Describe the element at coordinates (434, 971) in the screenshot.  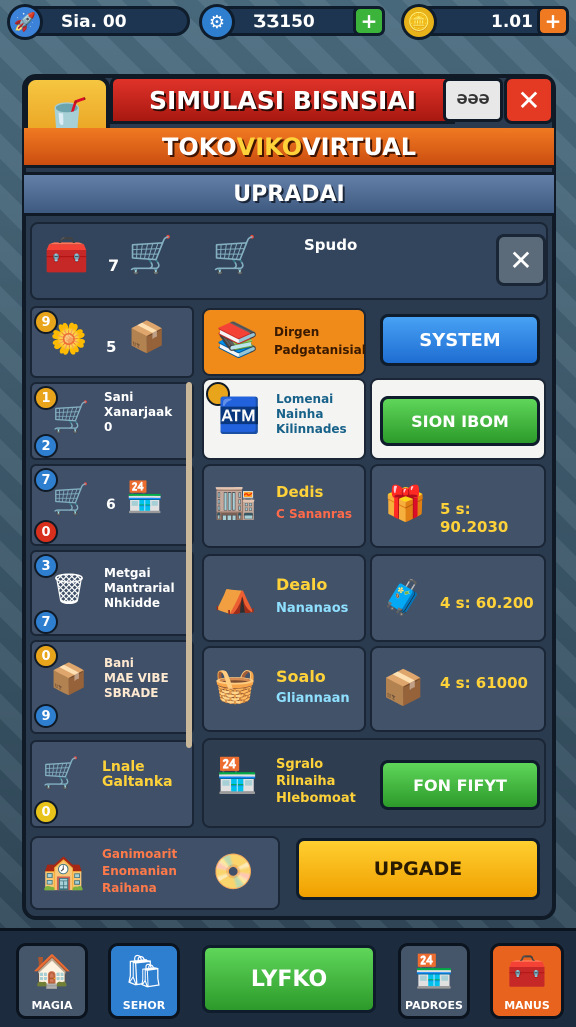
I see `shop-icon: 🏪` at that location.